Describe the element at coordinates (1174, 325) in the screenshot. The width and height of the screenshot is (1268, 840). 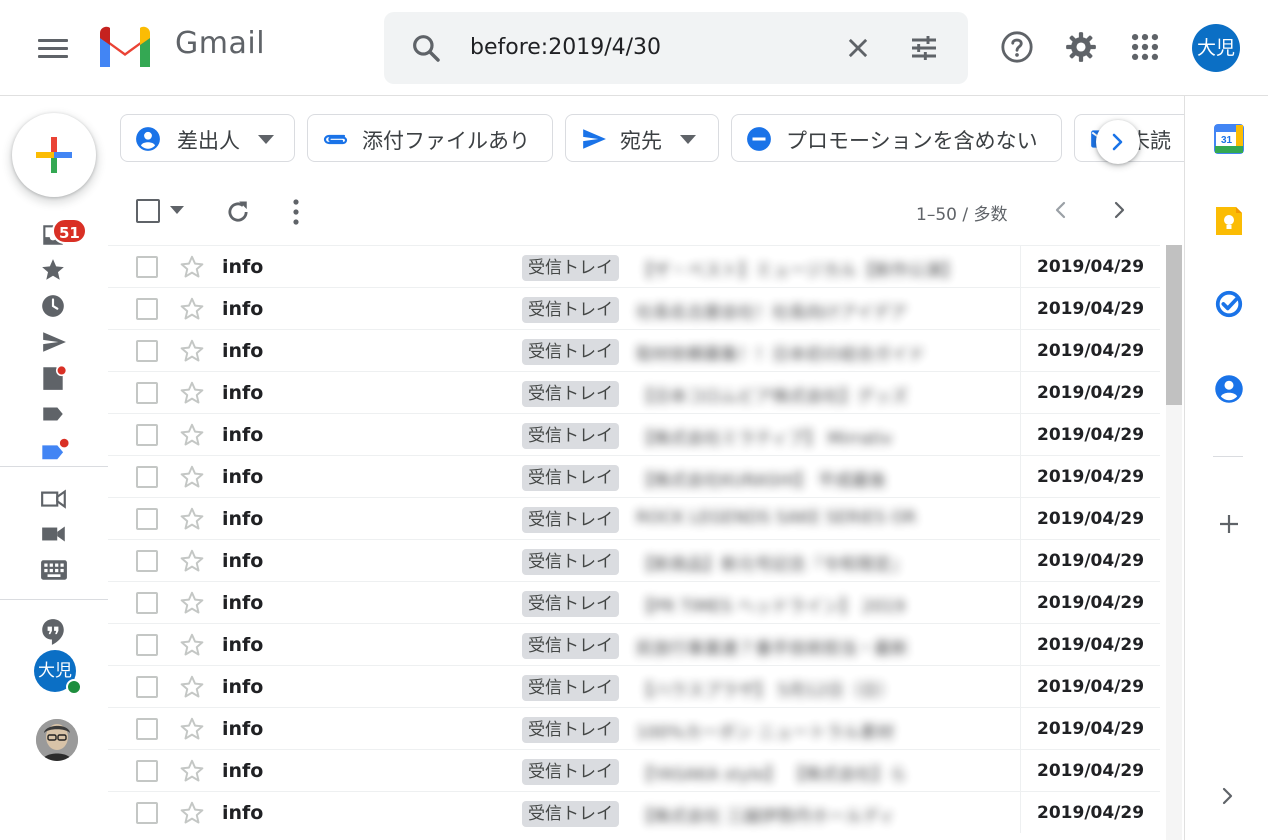
I see `list-scrollbar-thumb` at that location.